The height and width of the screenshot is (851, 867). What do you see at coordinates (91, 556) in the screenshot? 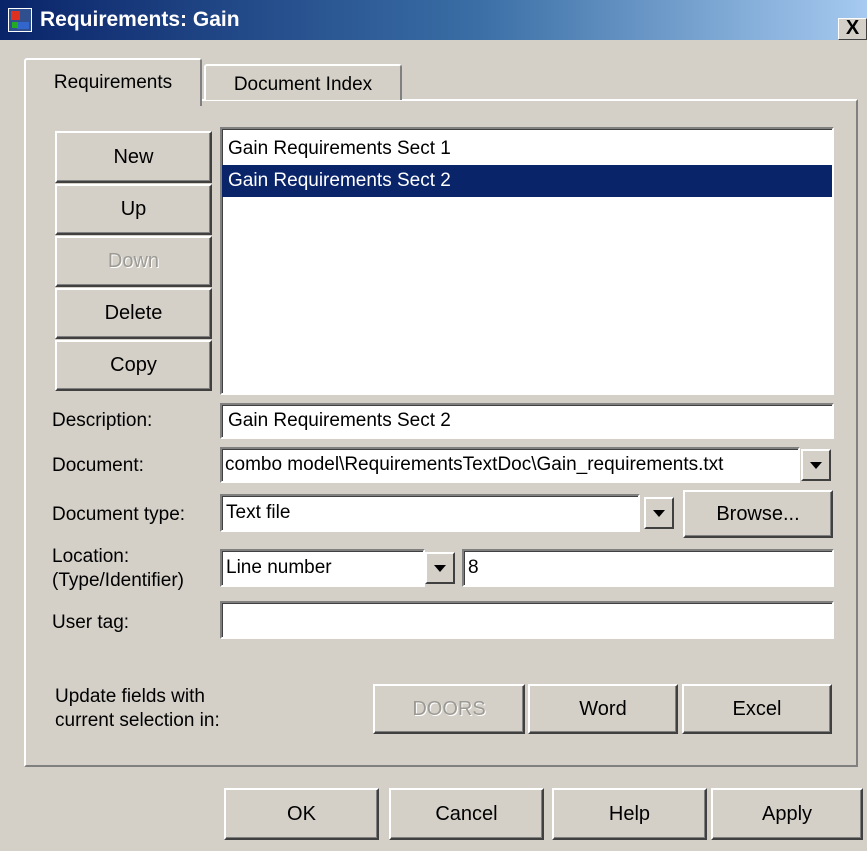
I see `location-label-line1: Location:` at bounding box center [91, 556].